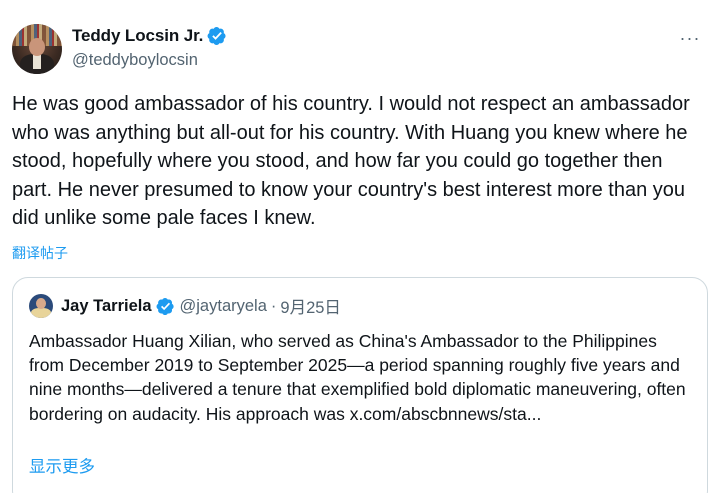 This screenshot has width=720, height=493. Describe the element at coordinates (223, 306) in the screenshot. I see `quoted-author-handle: @jaytaryela` at that location.